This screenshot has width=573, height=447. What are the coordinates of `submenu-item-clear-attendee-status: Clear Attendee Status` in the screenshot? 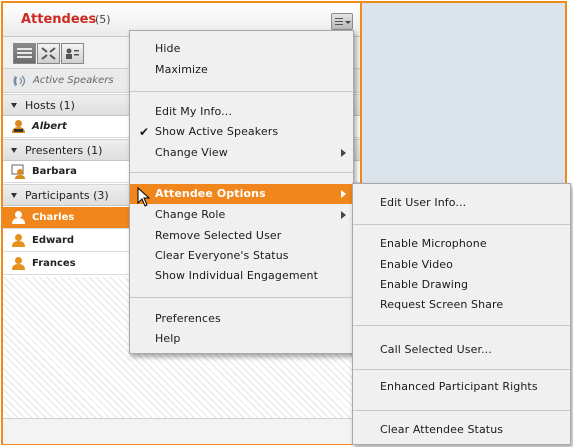 It's located at (461, 430).